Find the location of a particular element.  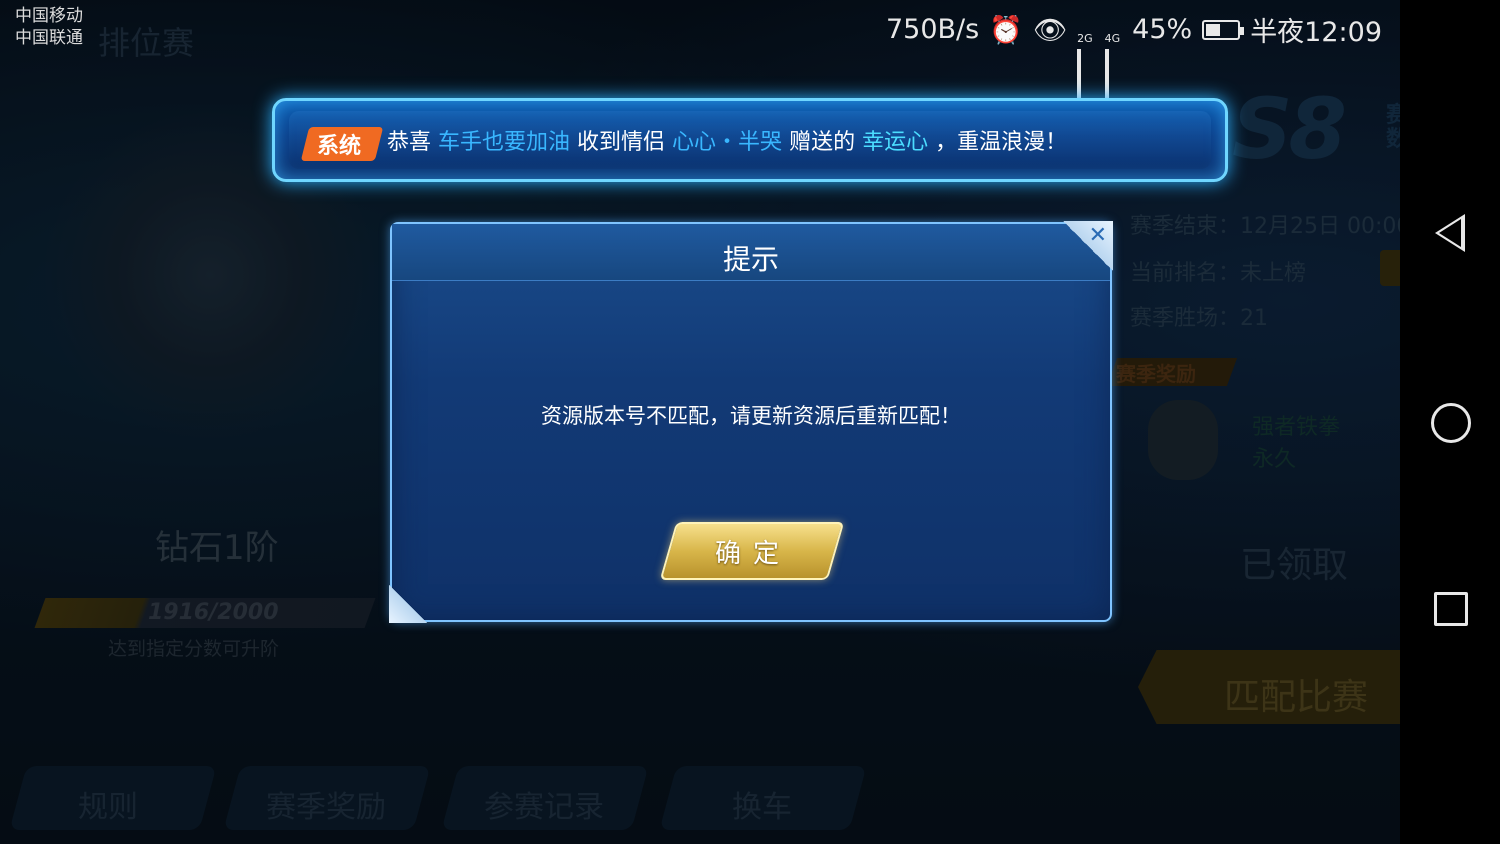

navigation-bar is located at coordinates (1450, 422).